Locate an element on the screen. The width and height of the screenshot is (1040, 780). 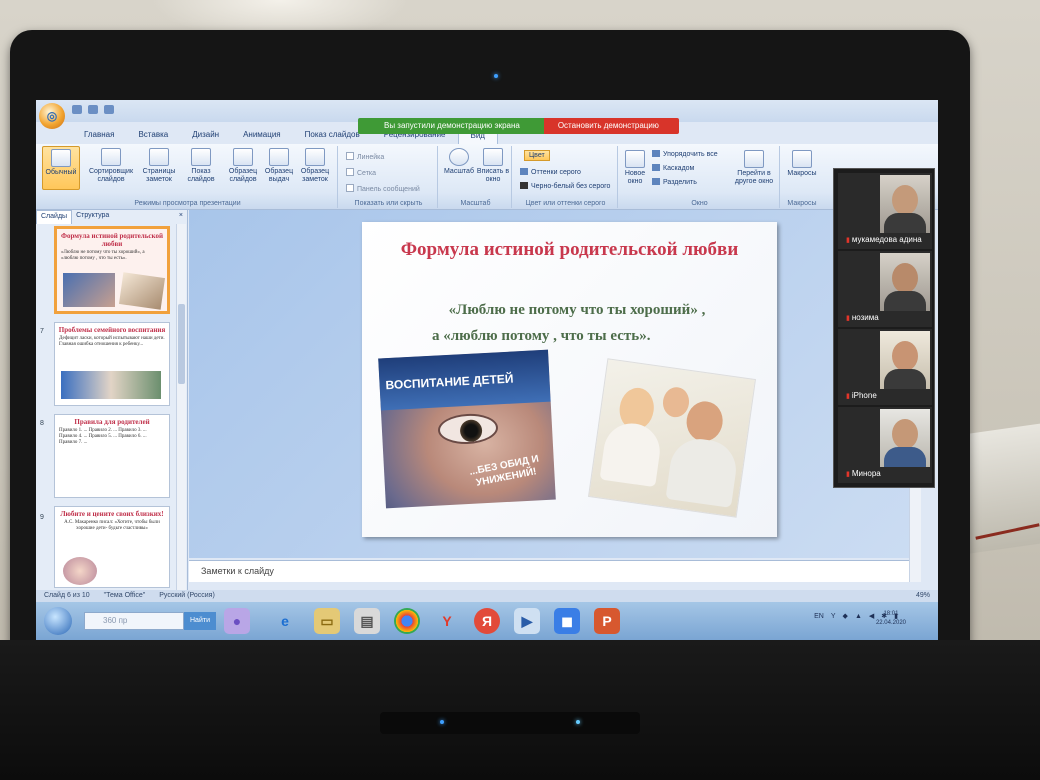
slideshow-label: Показ слайдов is located at coordinates (201, 175).